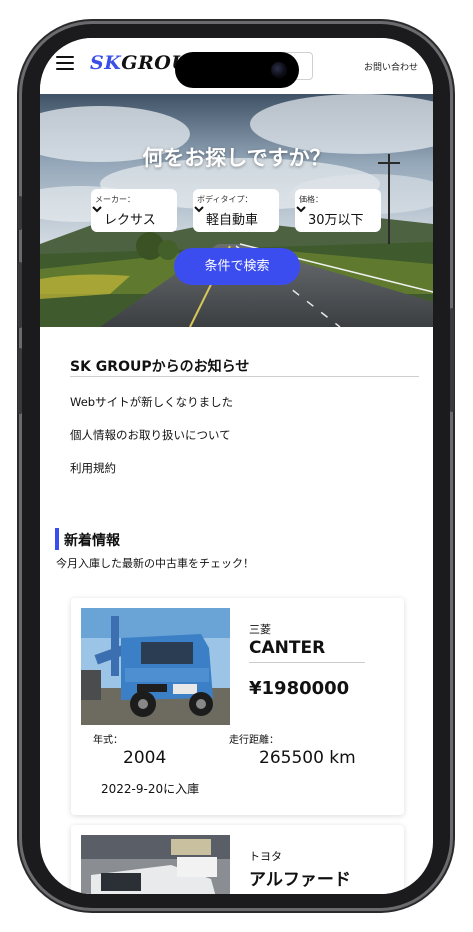 Image resolution: width=473 pixels, height=932 pixels. Describe the element at coordinates (20, 295) in the screenshot. I see `volume-up-button` at that location.